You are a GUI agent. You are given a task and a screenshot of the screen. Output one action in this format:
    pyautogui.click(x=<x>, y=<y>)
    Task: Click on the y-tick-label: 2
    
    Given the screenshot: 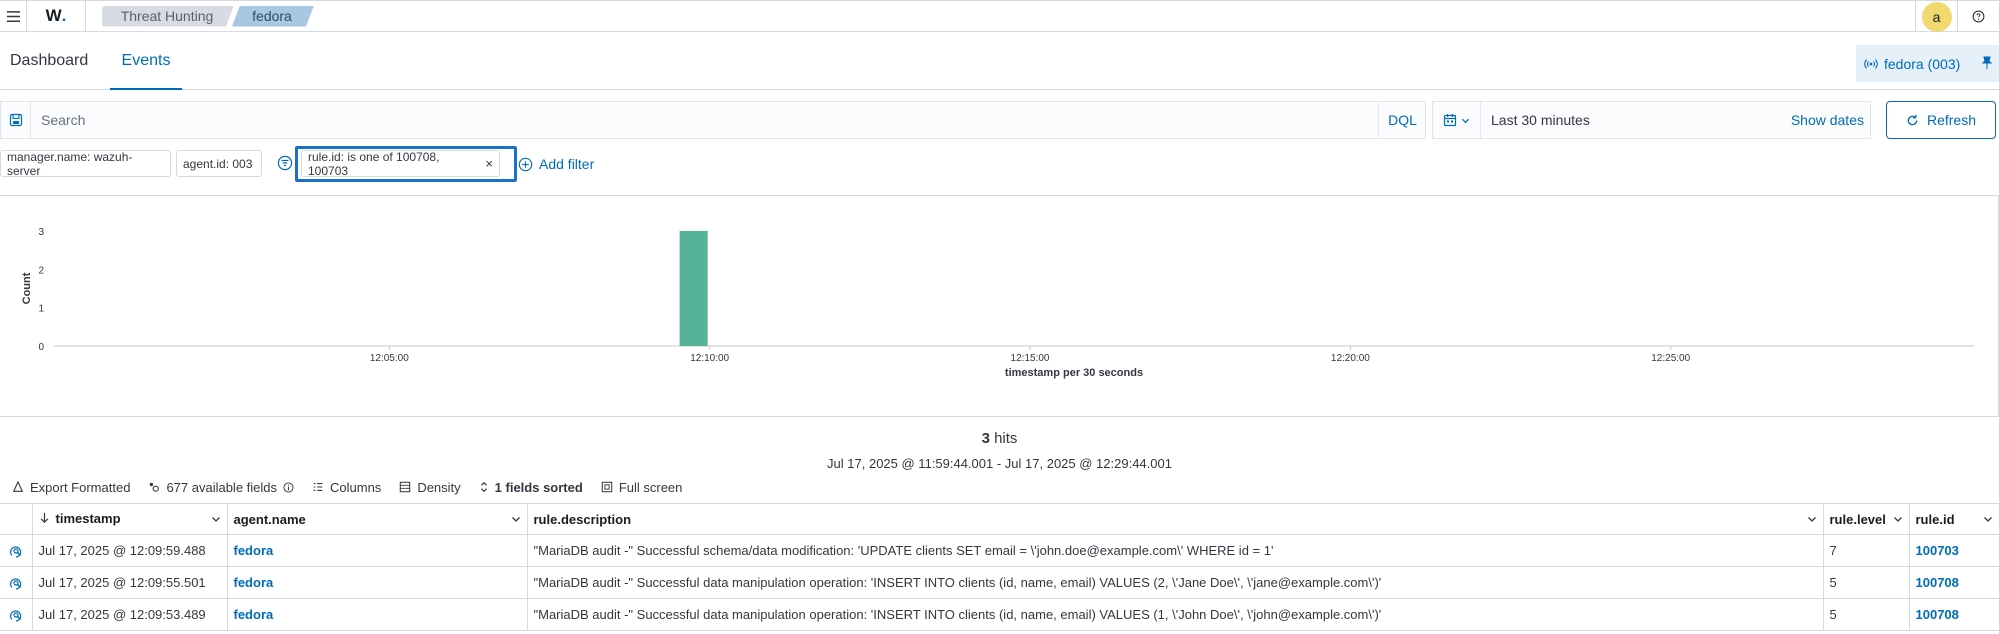 What is the action you would take?
    pyautogui.click(x=41, y=270)
    